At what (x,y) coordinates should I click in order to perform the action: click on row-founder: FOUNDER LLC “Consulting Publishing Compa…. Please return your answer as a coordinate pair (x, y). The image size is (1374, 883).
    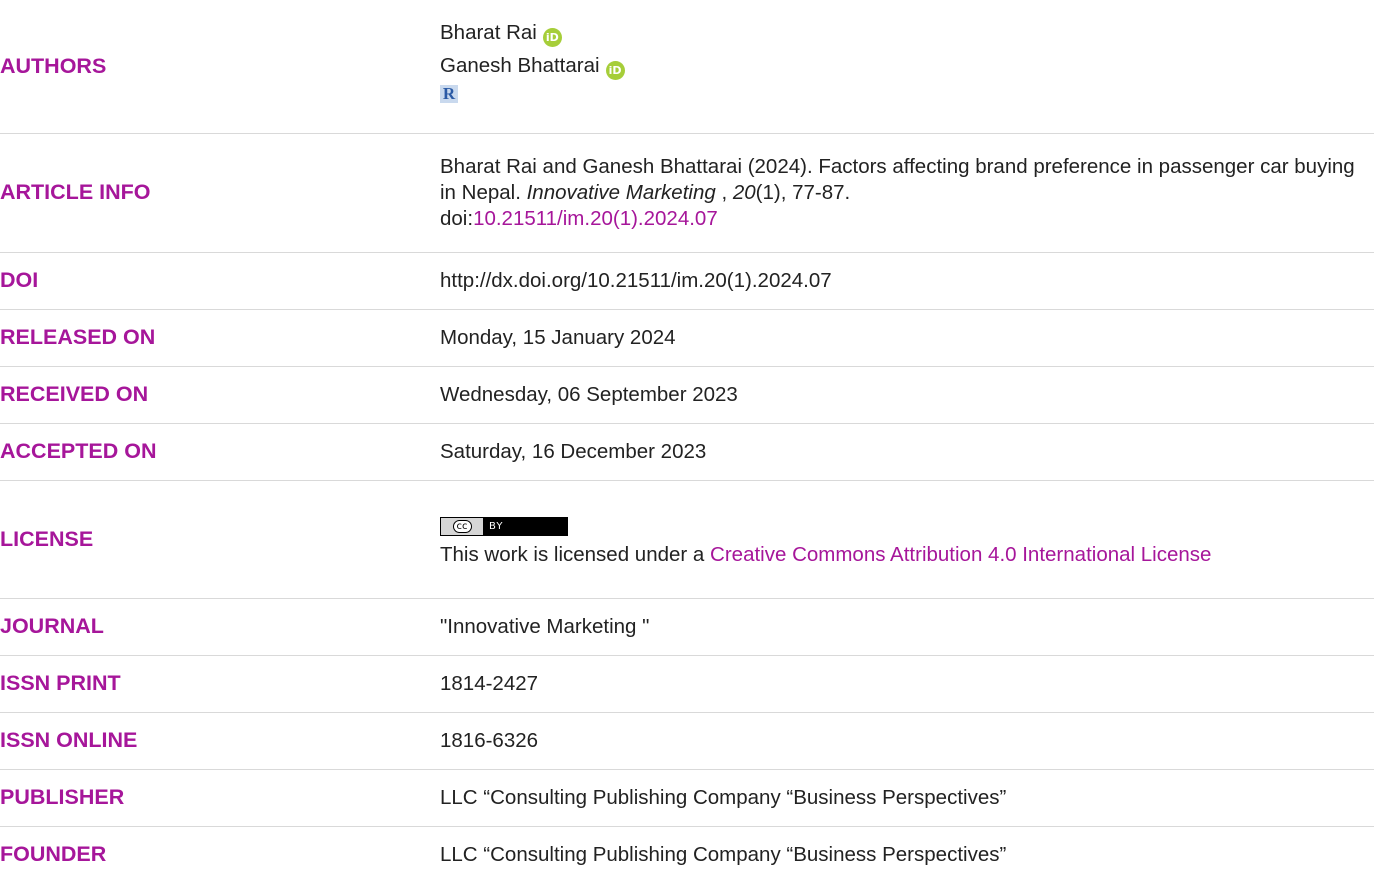
    Looking at the image, I should click on (687, 854).